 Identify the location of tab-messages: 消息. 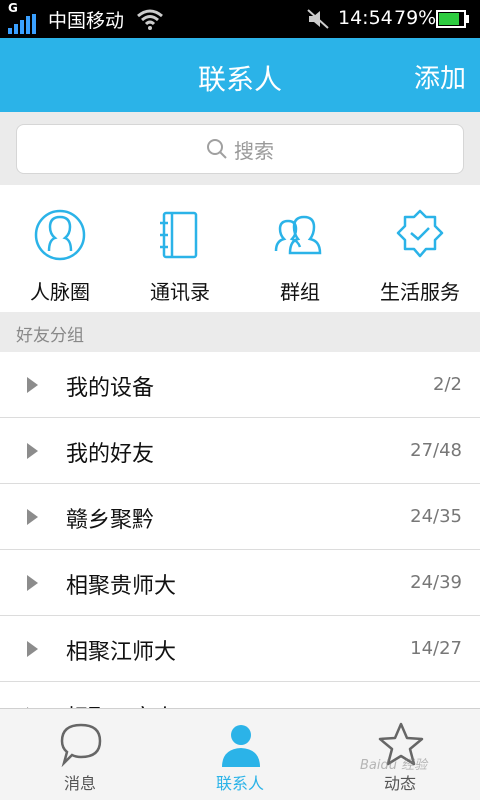
(80, 754).